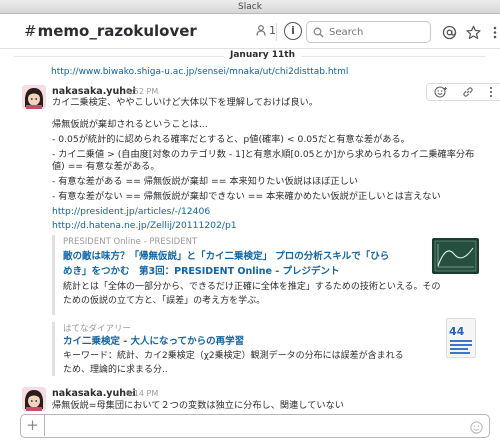  I want to click on preview-title: 敵の敵は味方？「帰無仮説」と「カイ二乗検定」 プロの分析スキルで「ひら, so click(226, 256).